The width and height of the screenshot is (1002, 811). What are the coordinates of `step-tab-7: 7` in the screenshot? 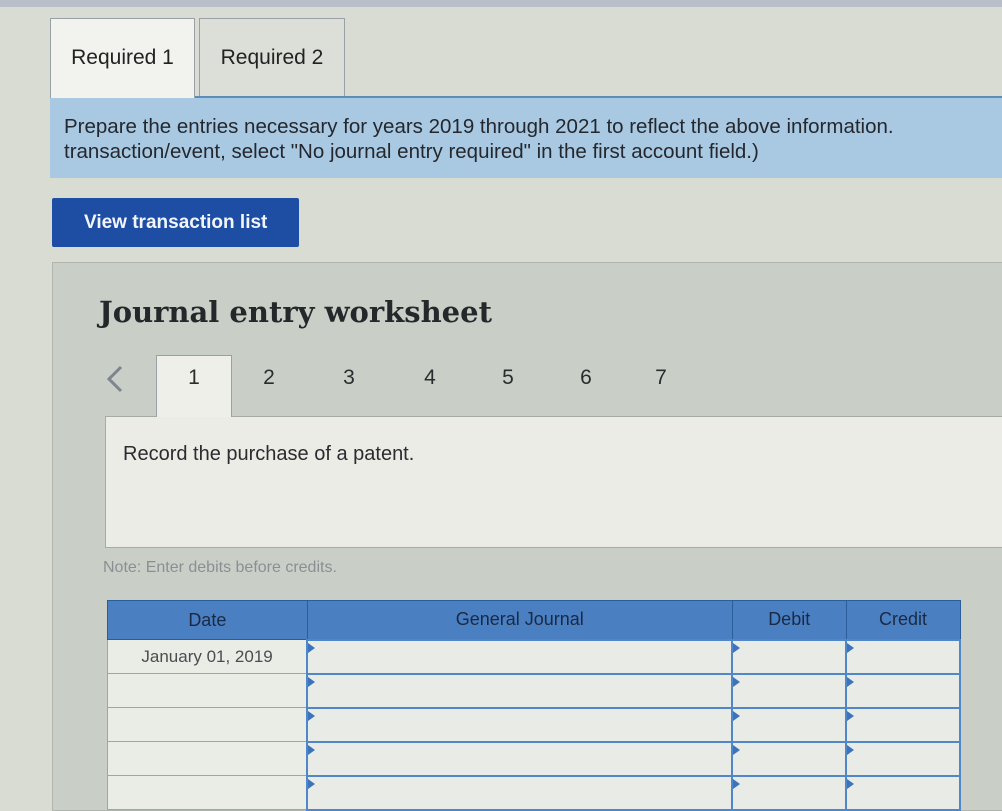 It's located at (661, 380).